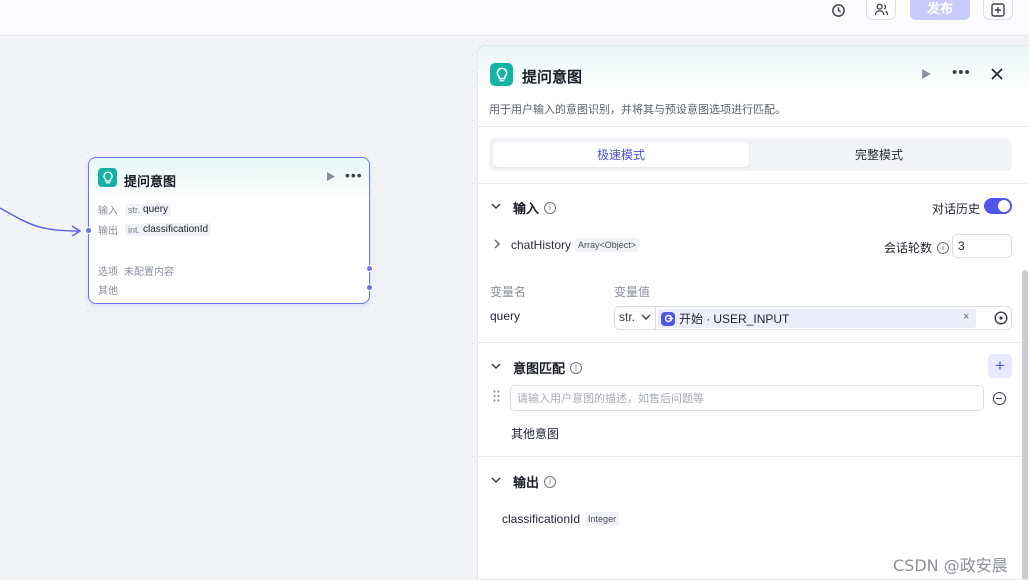 Image resolution: width=1029 pixels, height=580 pixels. Describe the element at coordinates (940, 10) in the screenshot. I see `publish-button: 发布` at that location.